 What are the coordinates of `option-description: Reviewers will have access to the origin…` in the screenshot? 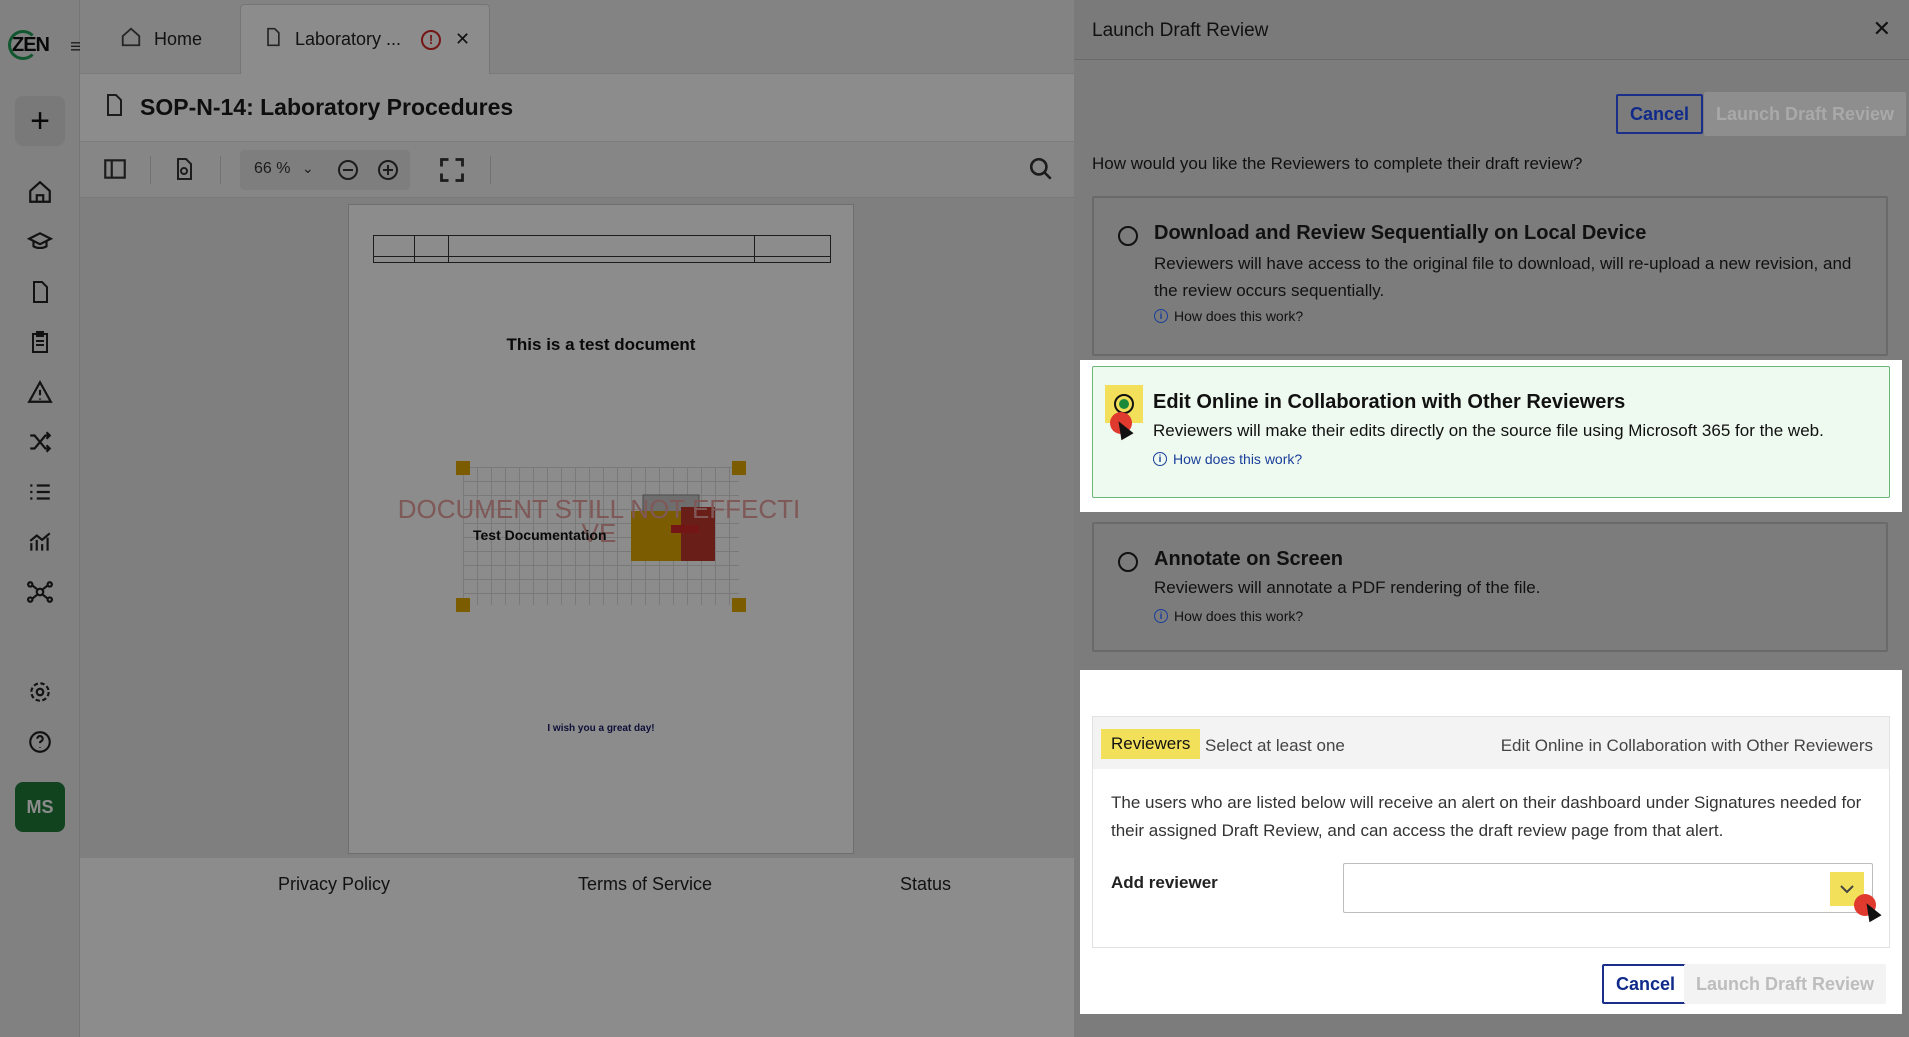 It's located at (1503, 277).